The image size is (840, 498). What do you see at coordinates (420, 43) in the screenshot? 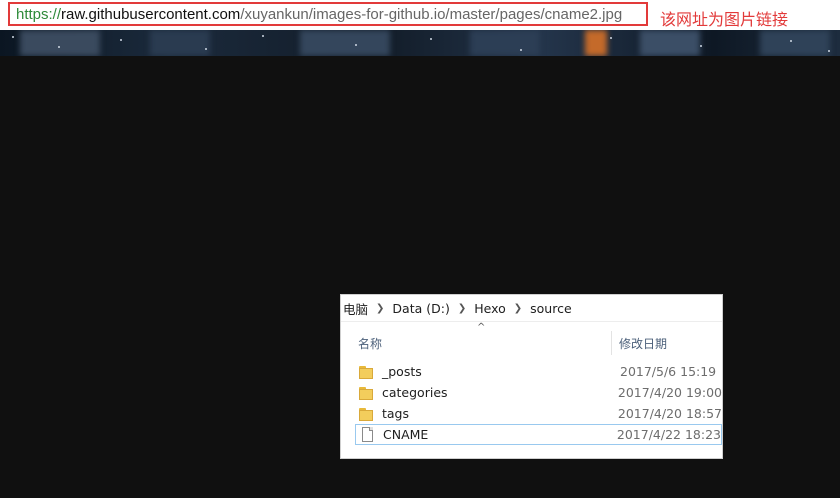
I see `blurred-banner-image` at bounding box center [420, 43].